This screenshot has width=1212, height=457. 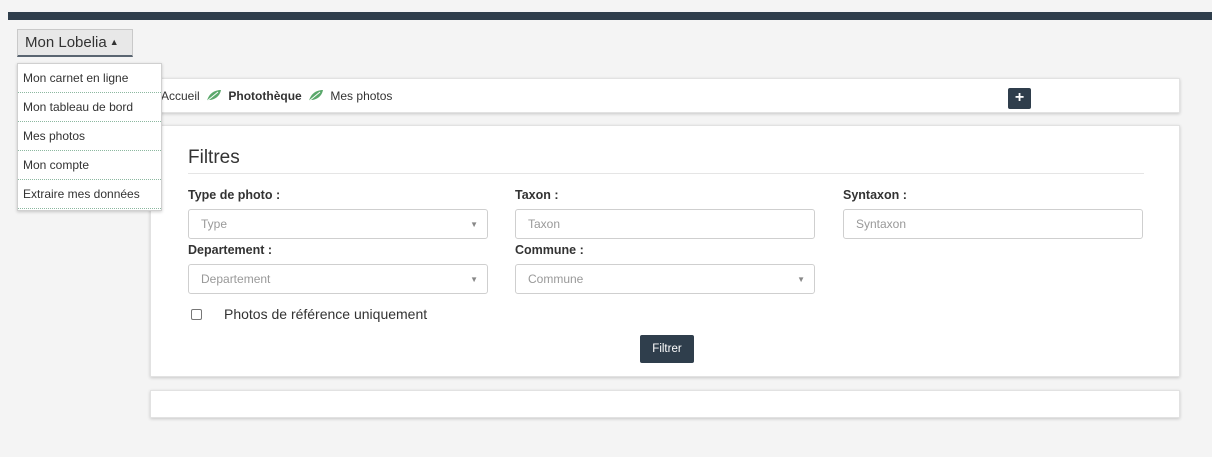 I want to click on taxon-placeholder: Taxon, so click(x=544, y=224).